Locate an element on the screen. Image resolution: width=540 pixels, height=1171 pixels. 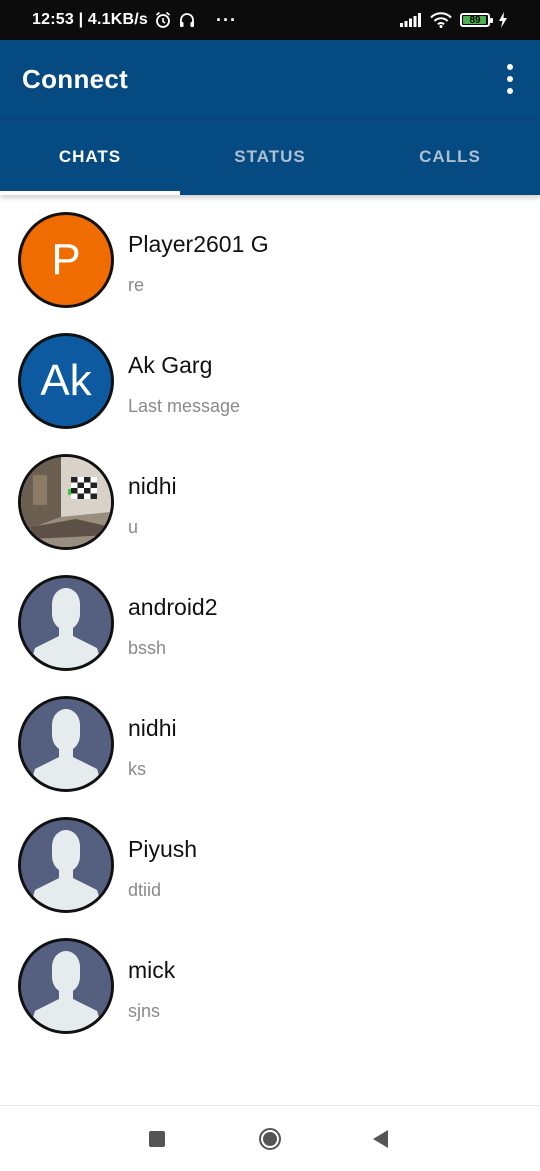
chat-item: mick sjns is located at coordinates (270, 986).